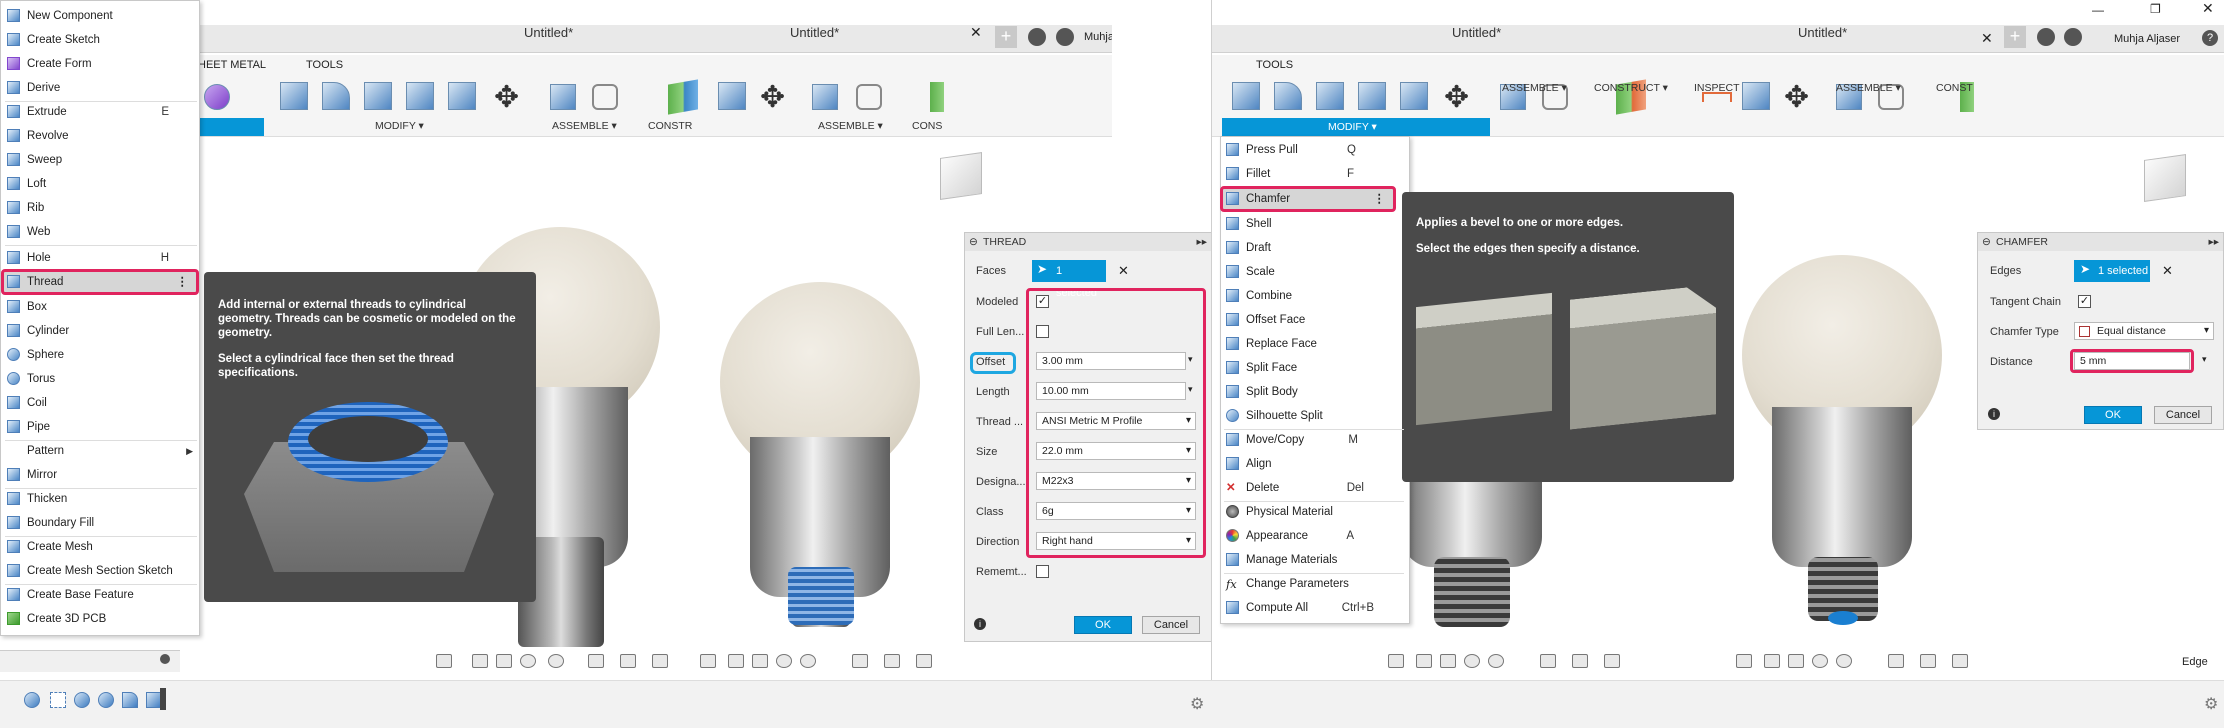 The height and width of the screenshot is (728, 2224). I want to click on distance-input: 5 mm, so click(2132, 361).